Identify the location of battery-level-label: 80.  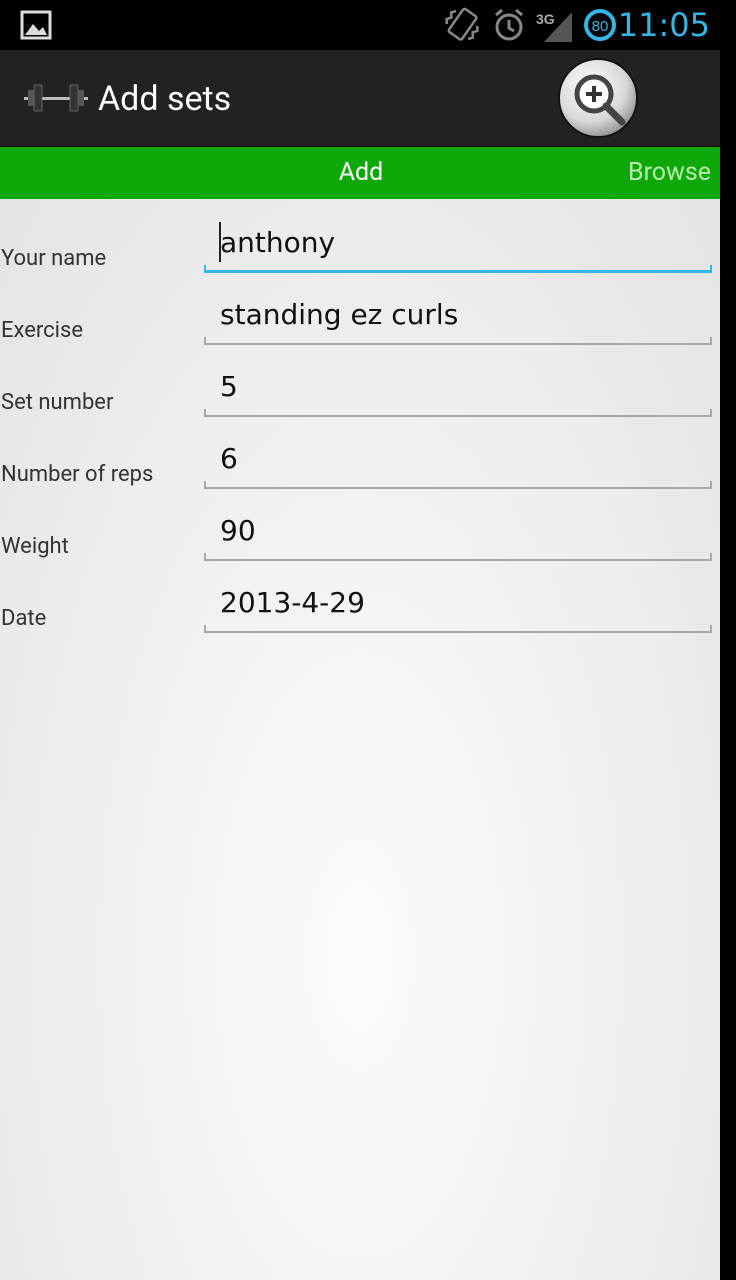
(600, 26).